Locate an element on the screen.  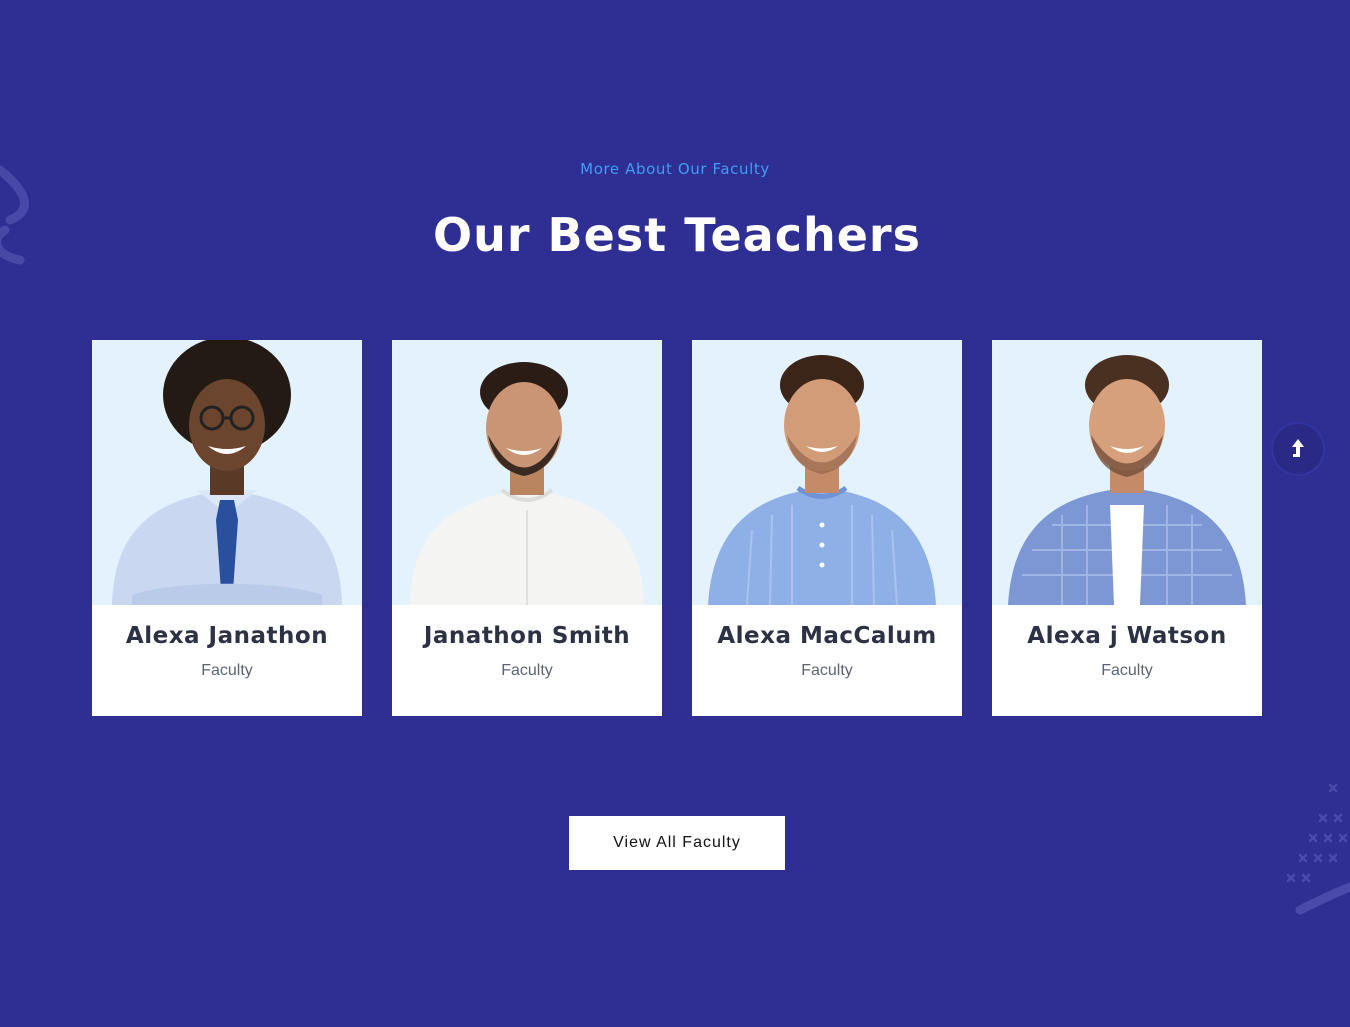
teacher-card: Janathon Smith Faculty is located at coordinates (527, 528).